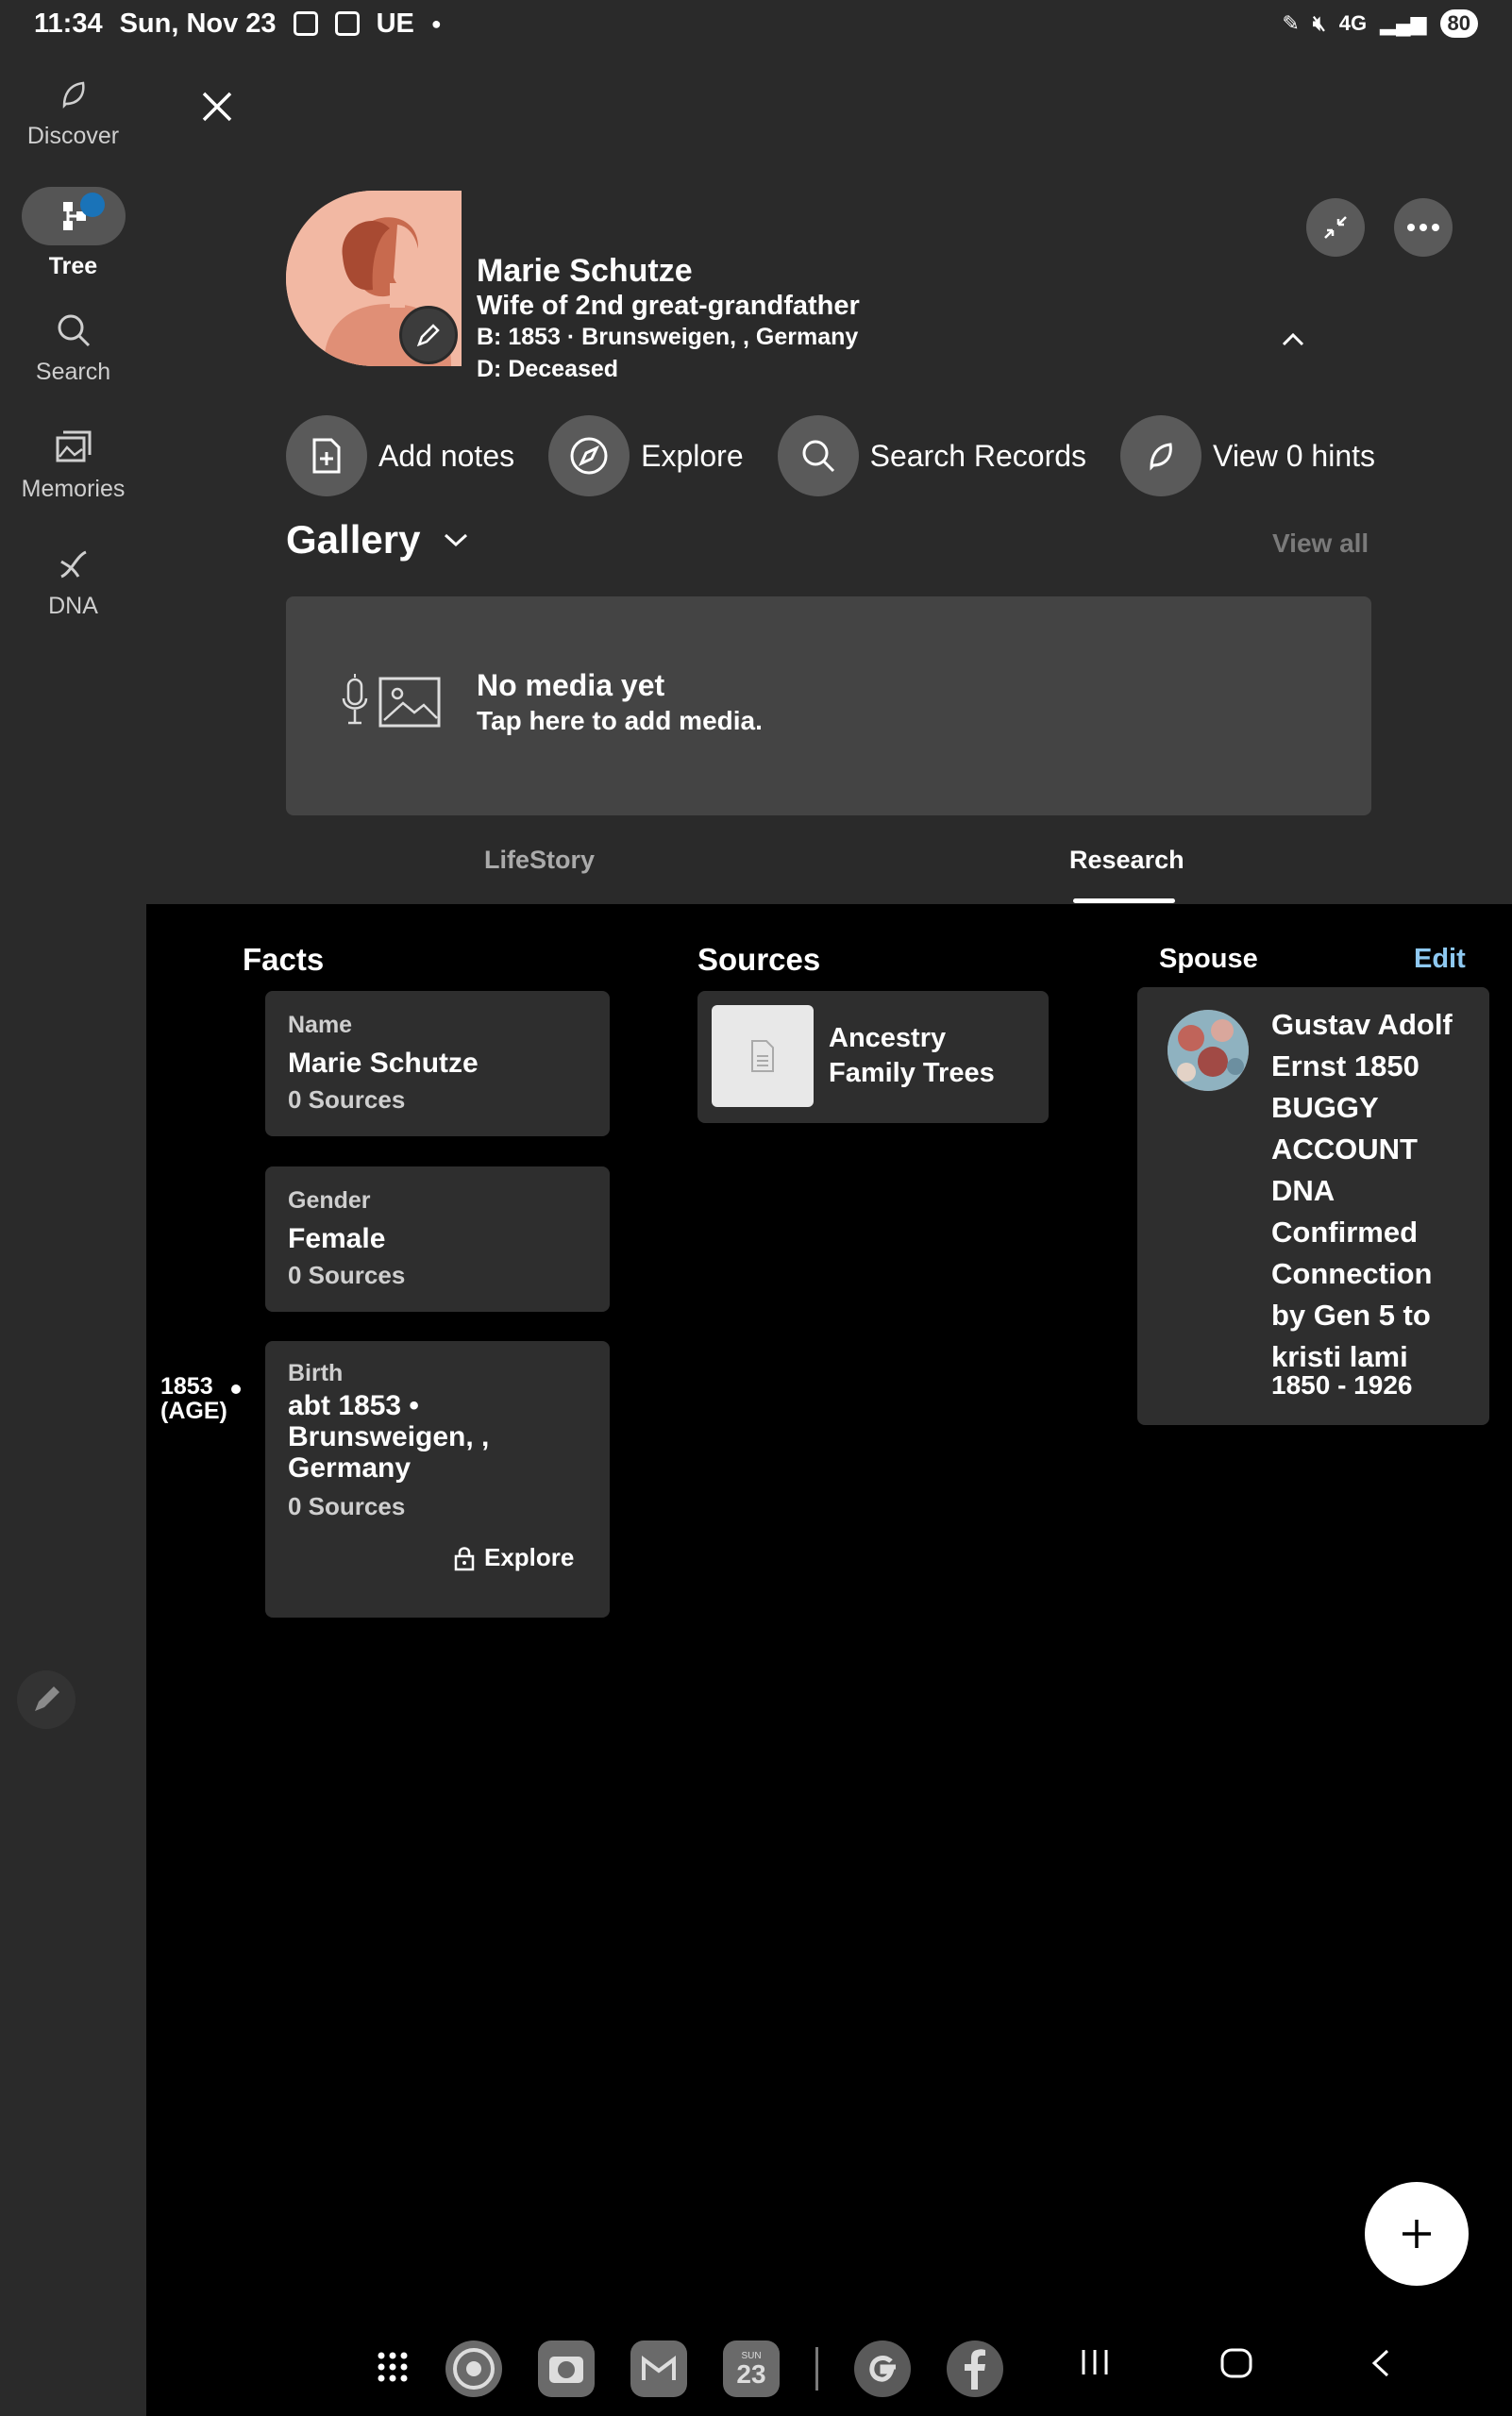 The height and width of the screenshot is (2416, 1512). I want to click on spouse-edit-link: Edit, so click(1440, 960).